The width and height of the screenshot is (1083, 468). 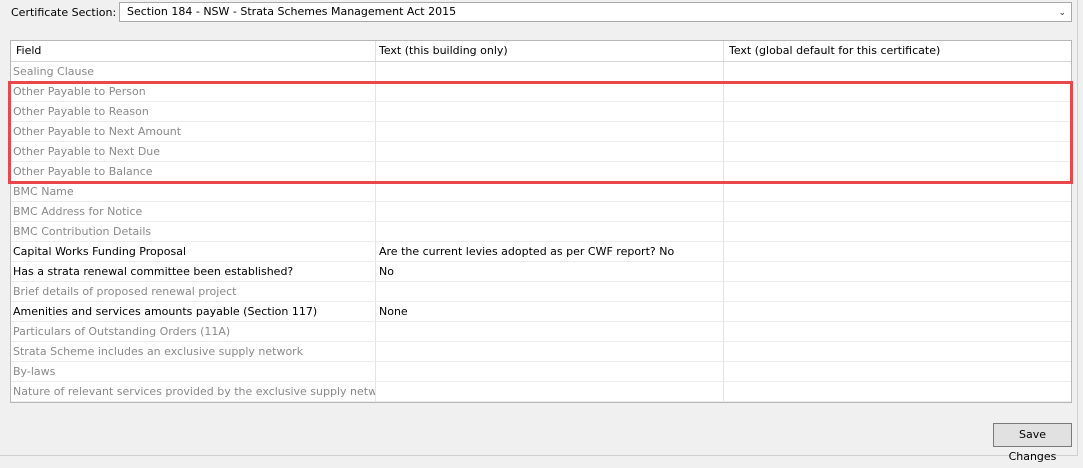 I want to click on field-cell: BMC Name, so click(x=193, y=191).